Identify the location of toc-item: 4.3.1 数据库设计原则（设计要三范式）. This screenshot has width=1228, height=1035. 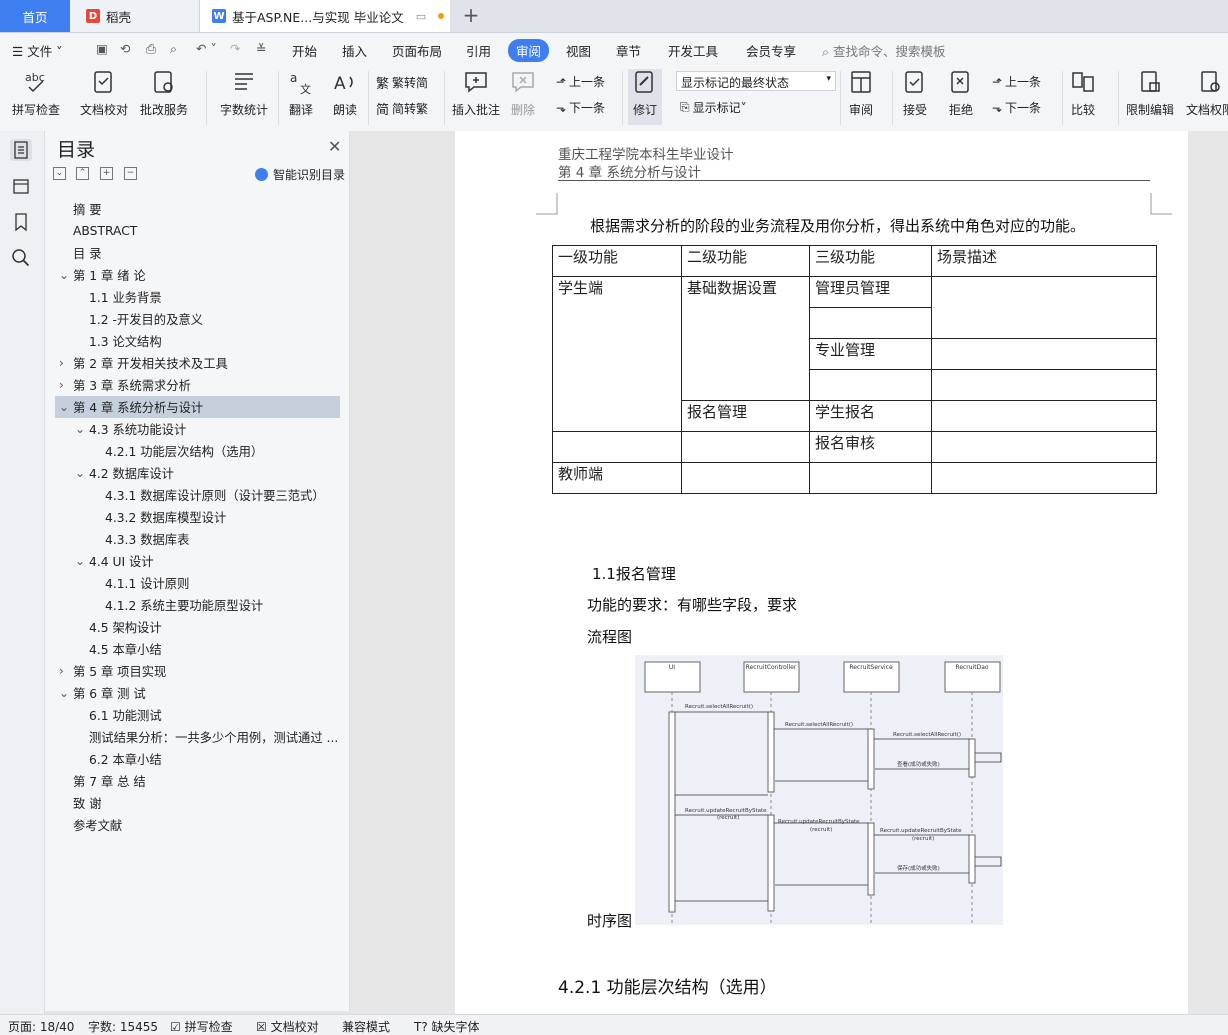
(197, 495).